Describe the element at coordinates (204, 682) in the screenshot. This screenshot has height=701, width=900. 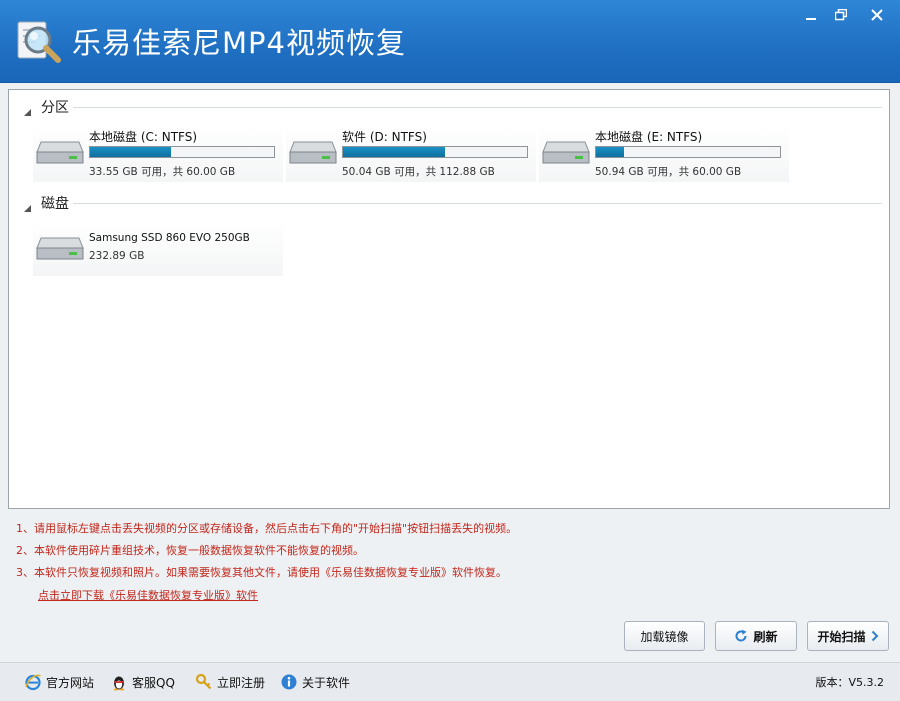
I see `key-icon` at that location.